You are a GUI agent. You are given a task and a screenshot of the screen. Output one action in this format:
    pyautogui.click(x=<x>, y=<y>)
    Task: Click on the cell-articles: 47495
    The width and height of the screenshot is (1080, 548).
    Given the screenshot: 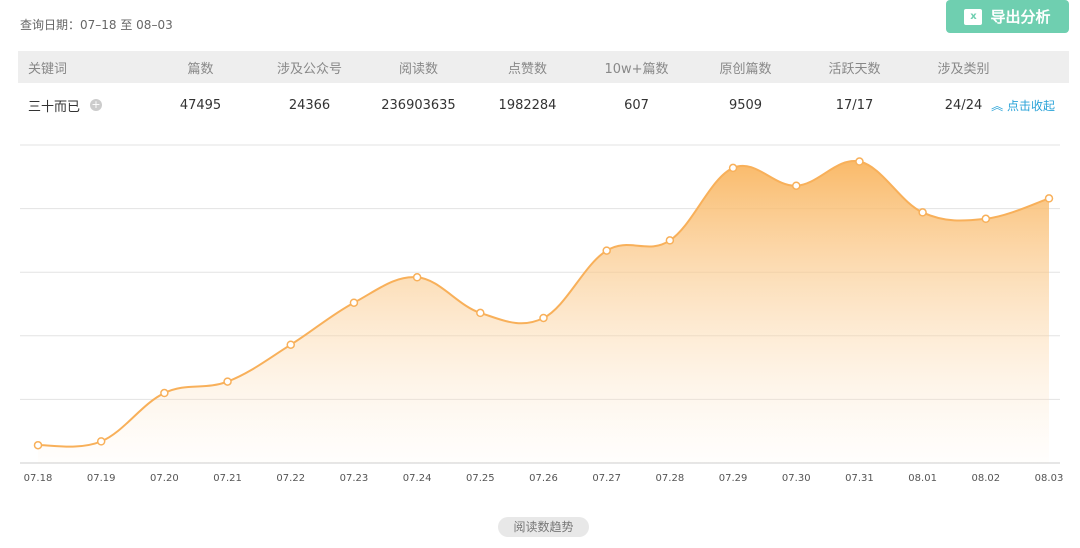 What is the action you would take?
    pyautogui.click(x=200, y=105)
    